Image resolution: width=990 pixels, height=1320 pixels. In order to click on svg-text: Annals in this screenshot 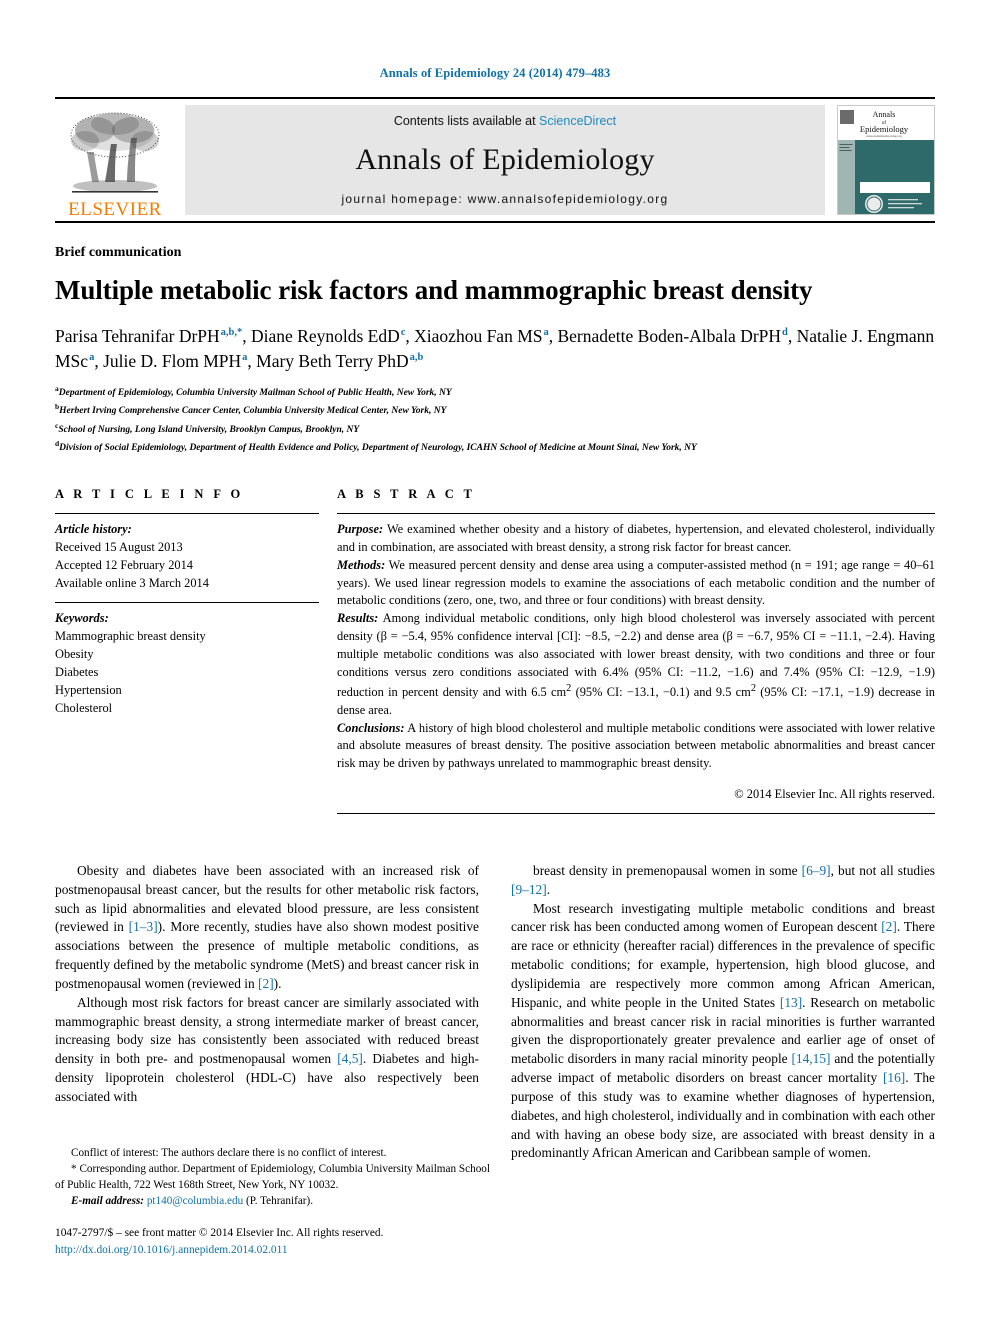, I will do `click(884, 114)`.